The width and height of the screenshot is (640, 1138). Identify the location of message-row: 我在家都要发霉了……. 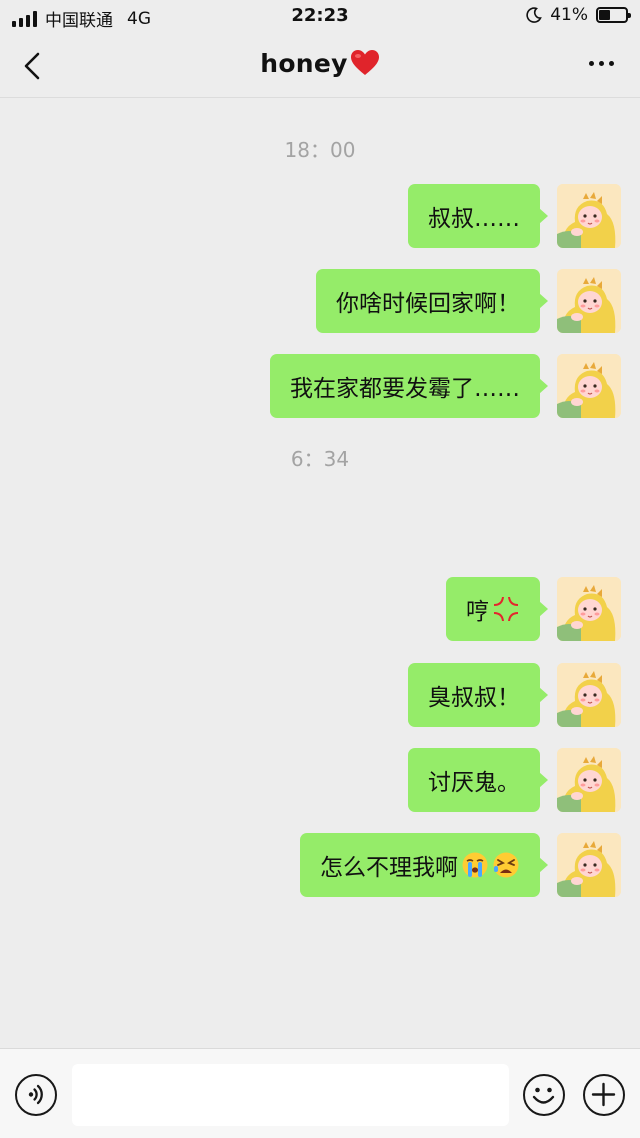
(445, 386).